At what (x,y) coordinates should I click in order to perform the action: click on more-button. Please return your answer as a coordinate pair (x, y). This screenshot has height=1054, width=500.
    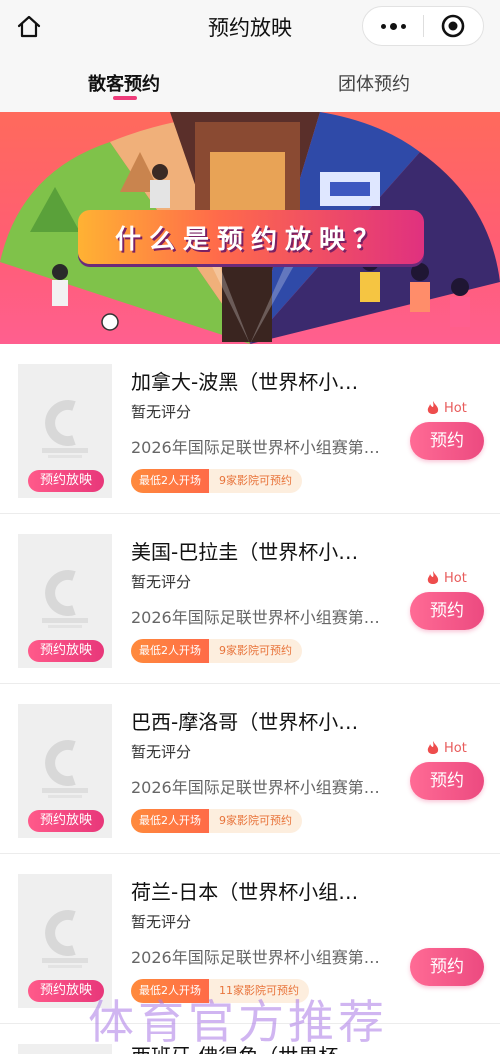
    Looking at the image, I should click on (393, 26).